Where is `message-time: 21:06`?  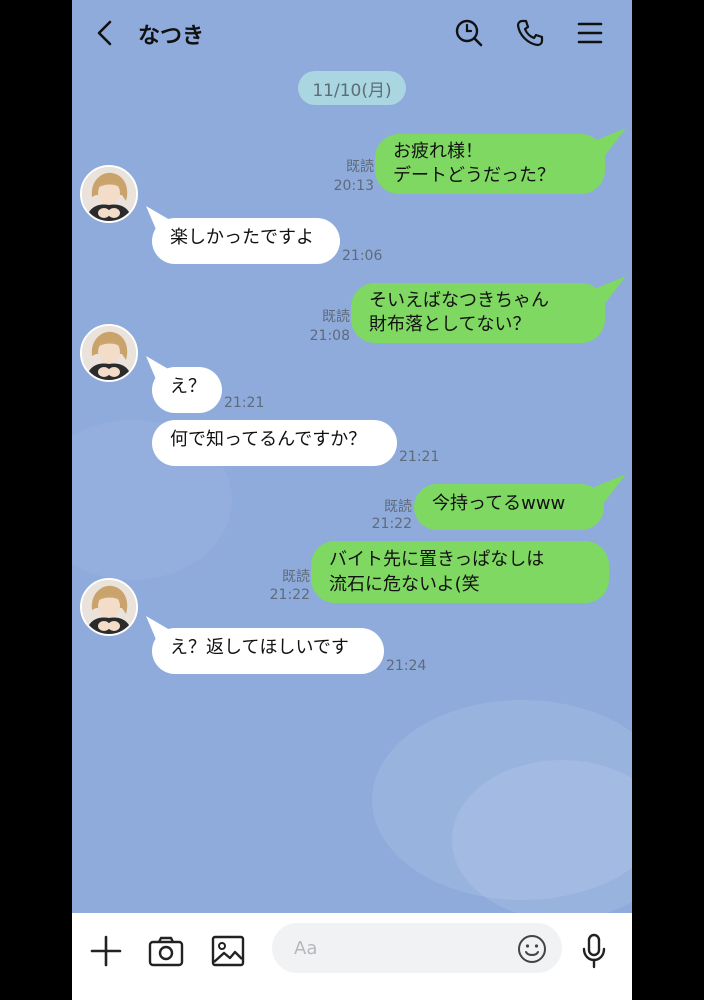 message-time: 21:06 is located at coordinates (362, 256).